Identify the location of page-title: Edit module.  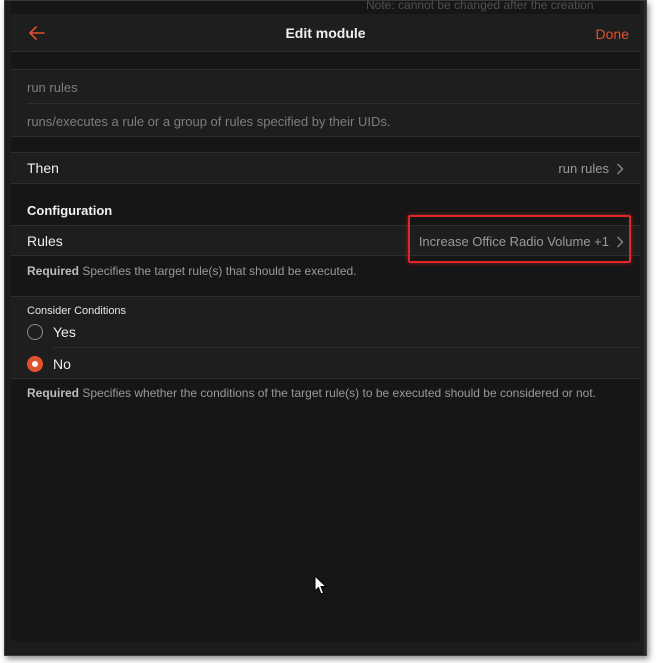
(325, 33).